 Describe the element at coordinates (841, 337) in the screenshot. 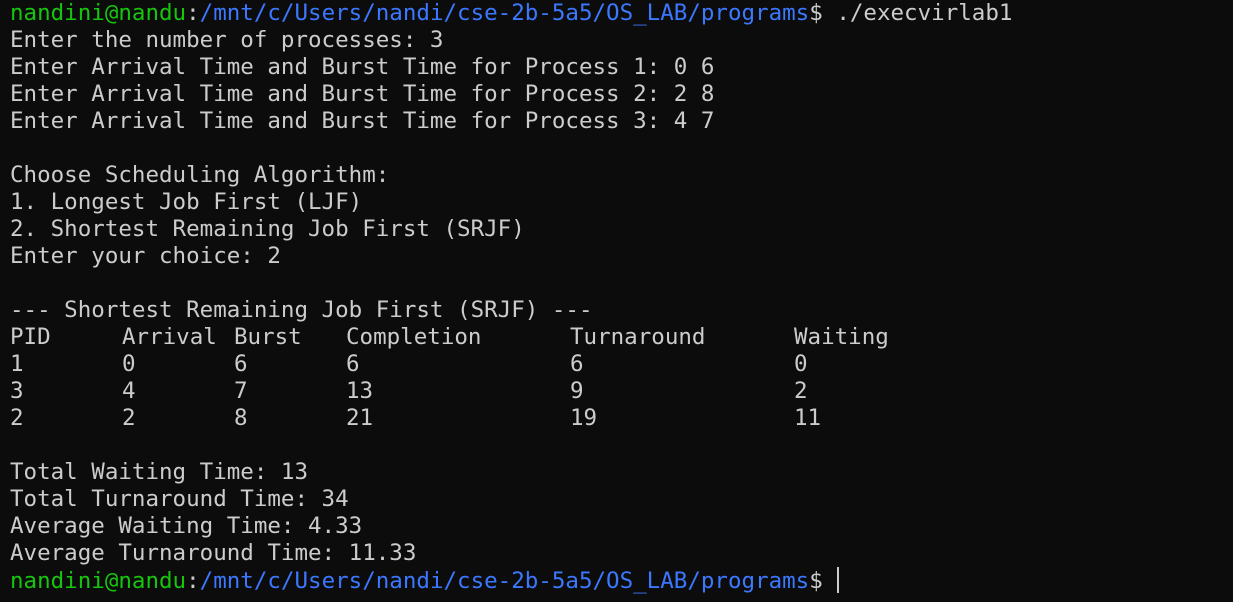

I see `table-header-cell: Waiting` at that location.